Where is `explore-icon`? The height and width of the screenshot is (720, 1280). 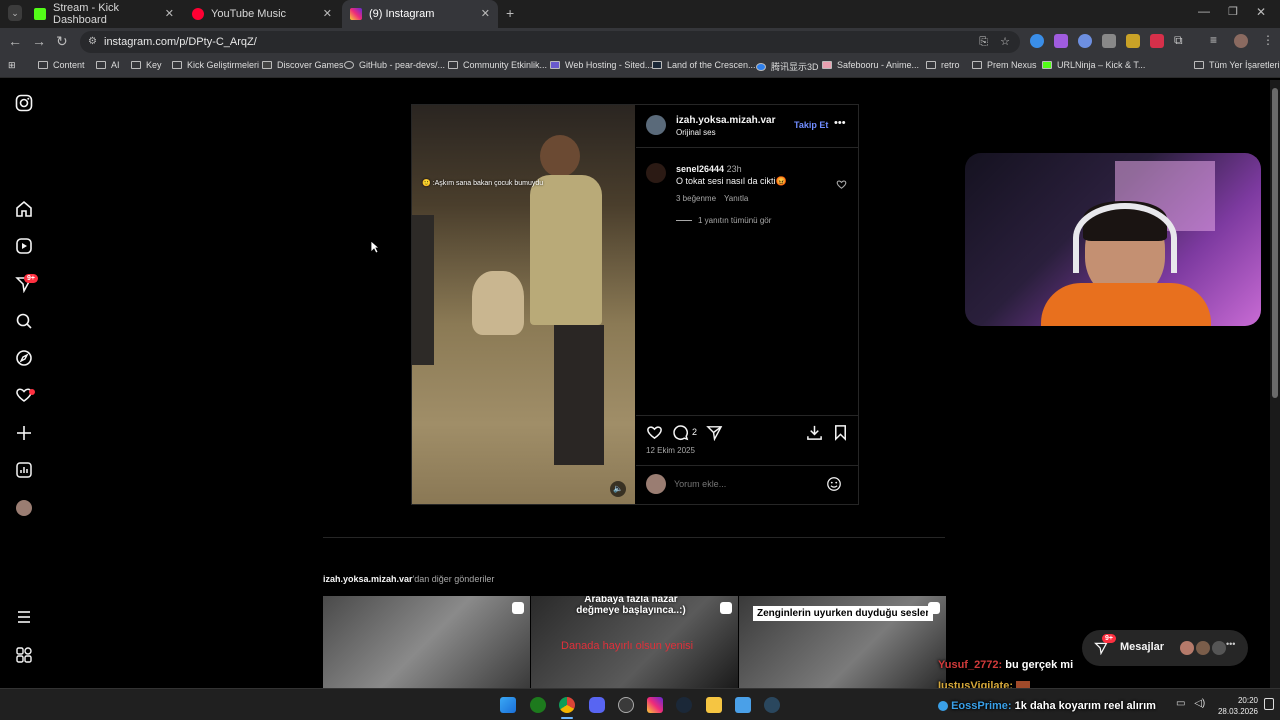 explore-icon is located at coordinates (24, 359).